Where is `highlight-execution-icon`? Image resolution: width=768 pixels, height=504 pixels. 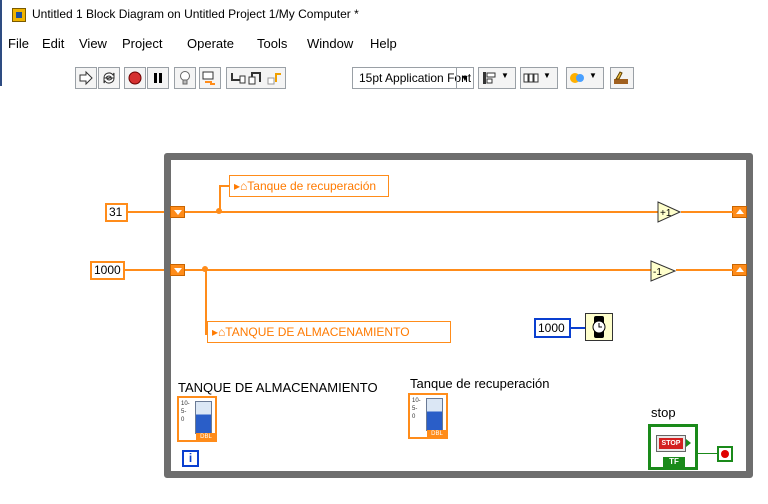
highlight-execution-icon is located at coordinates (185, 78).